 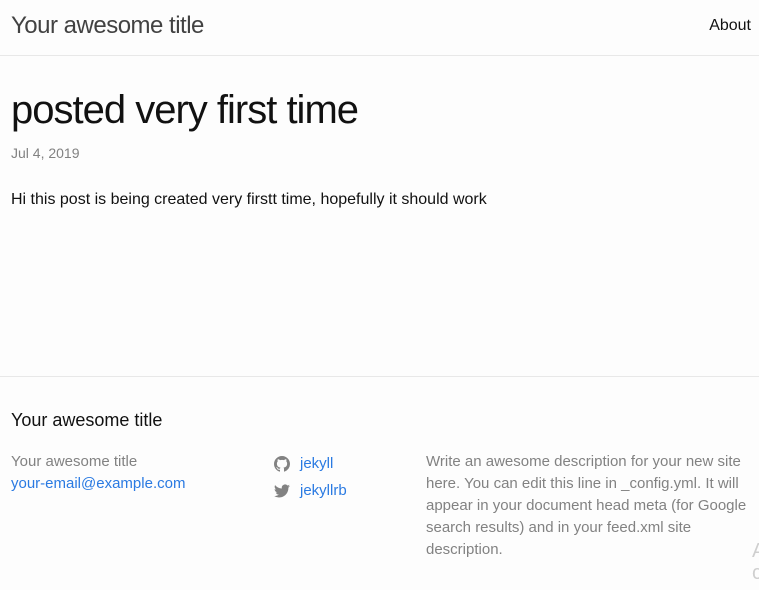 What do you see at coordinates (730, 26) in the screenshot?
I see `nav-link-about: About` at bounding box center [730, 26].